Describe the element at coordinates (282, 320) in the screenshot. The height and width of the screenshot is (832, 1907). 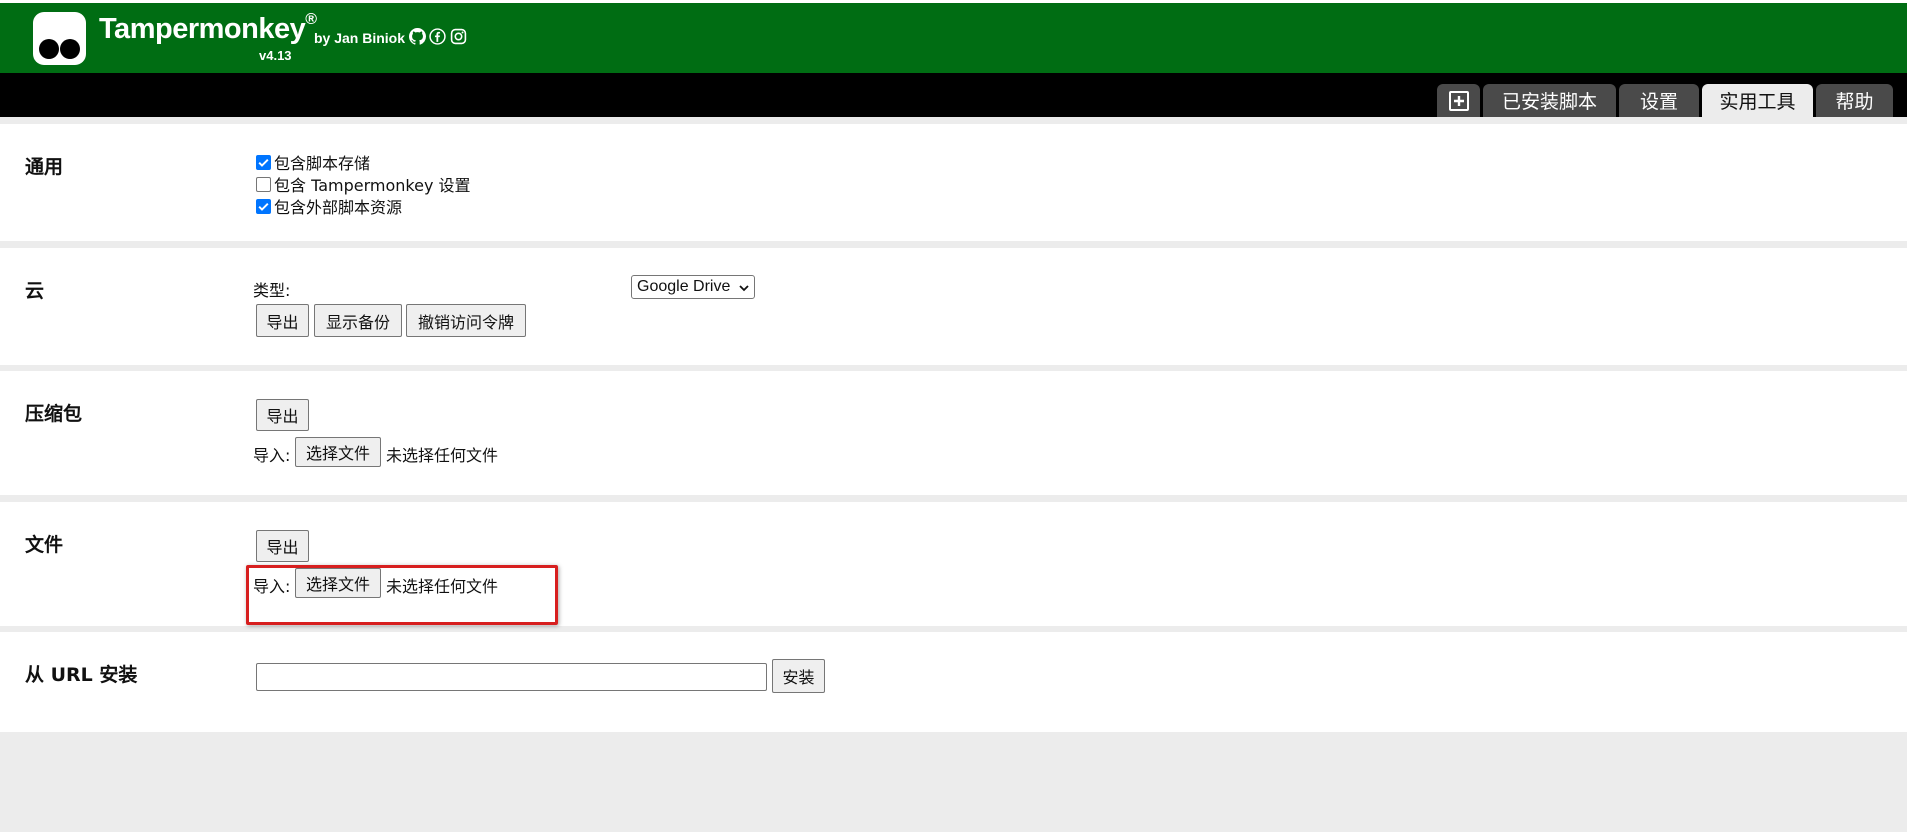
I see `cloud-export-button: 导出` at that location.